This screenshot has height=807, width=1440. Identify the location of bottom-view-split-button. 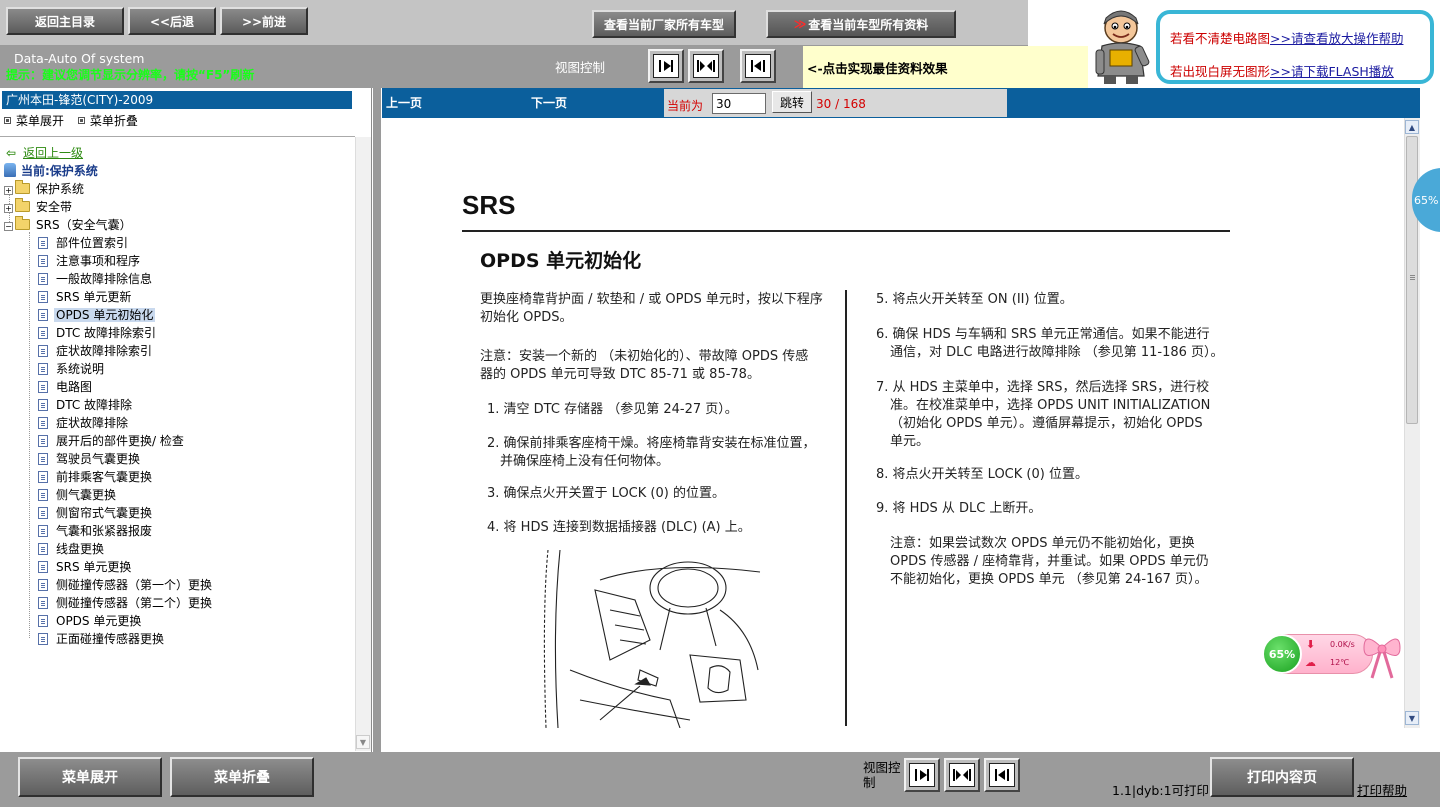
(962, 775).